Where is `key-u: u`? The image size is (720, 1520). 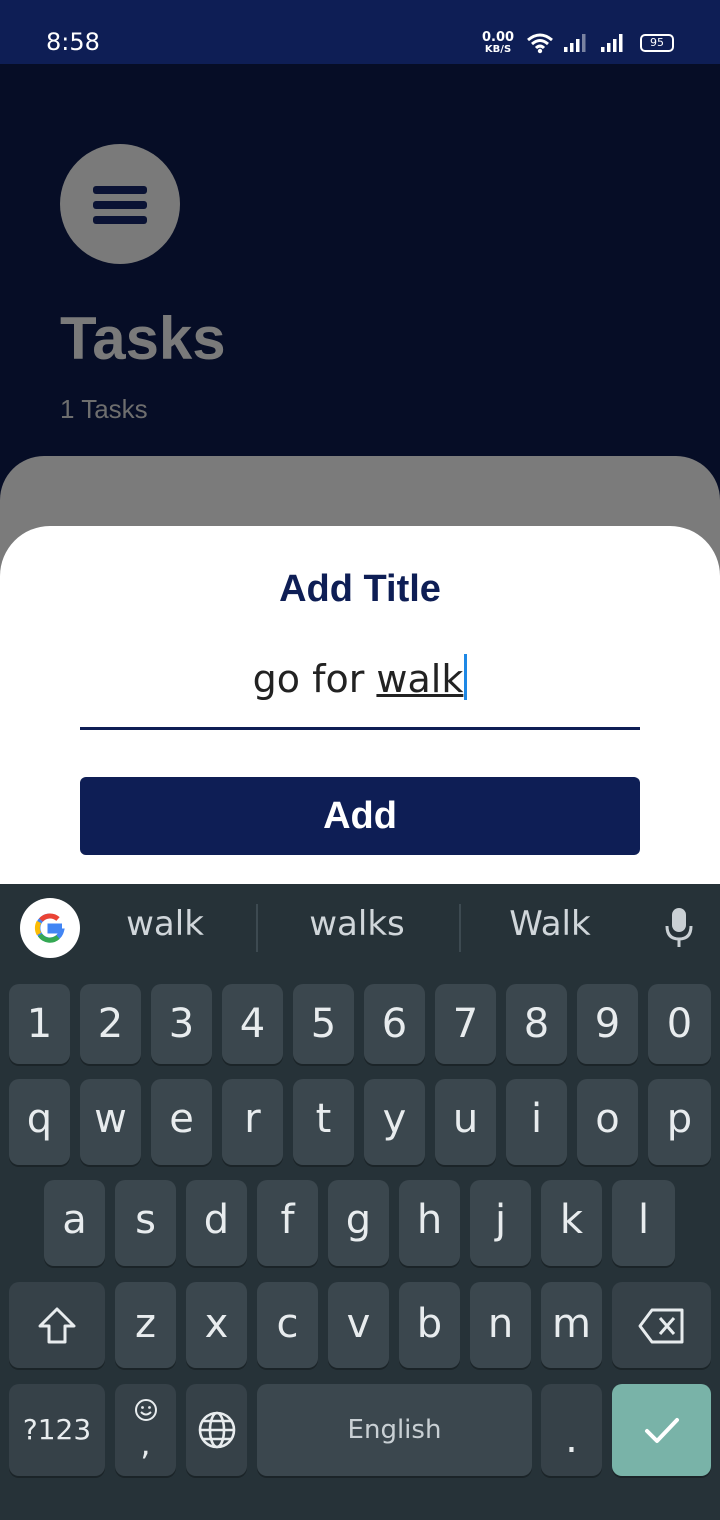 key-u: u is located at coordinates (465, 1122).